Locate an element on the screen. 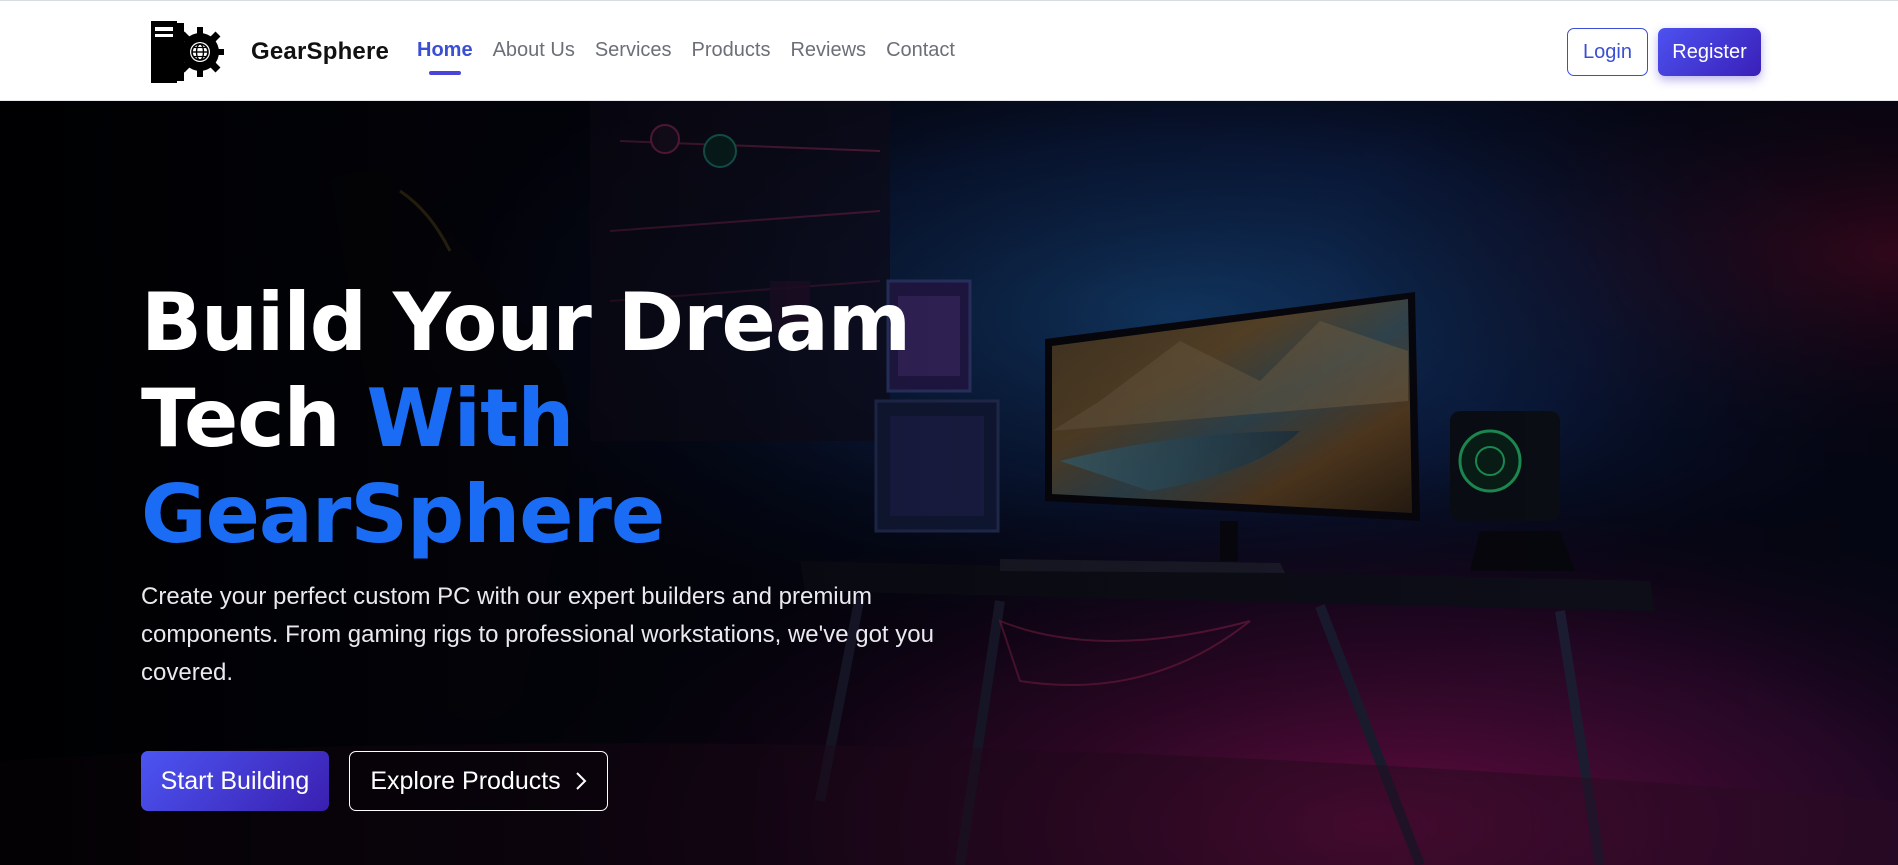 Image resolution: width=1898 pixels, height=865 pixels. brand-name: GearSphere is located at coordinates (320, 51).